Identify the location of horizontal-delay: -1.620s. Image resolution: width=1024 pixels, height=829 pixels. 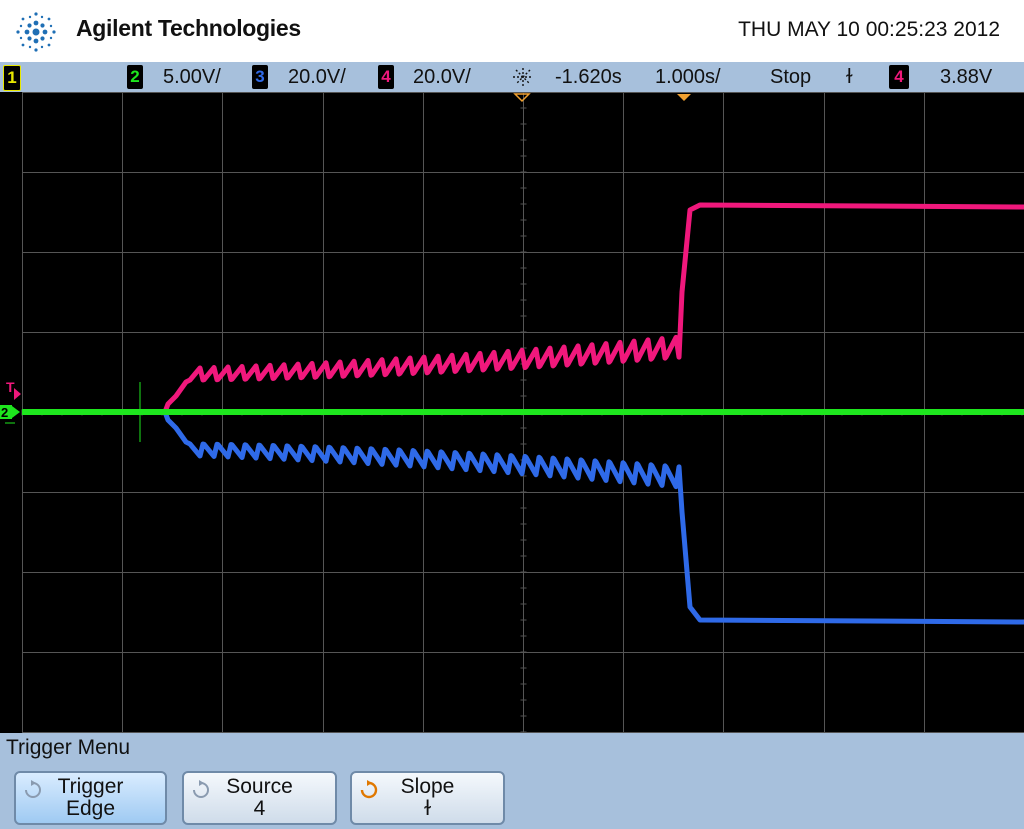
(588, 77).